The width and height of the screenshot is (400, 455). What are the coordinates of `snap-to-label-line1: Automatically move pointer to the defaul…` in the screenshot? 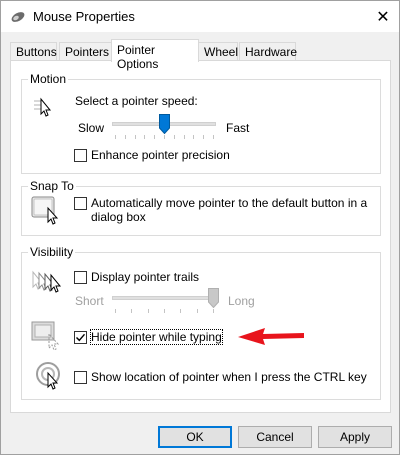 It's located at (229, 203).